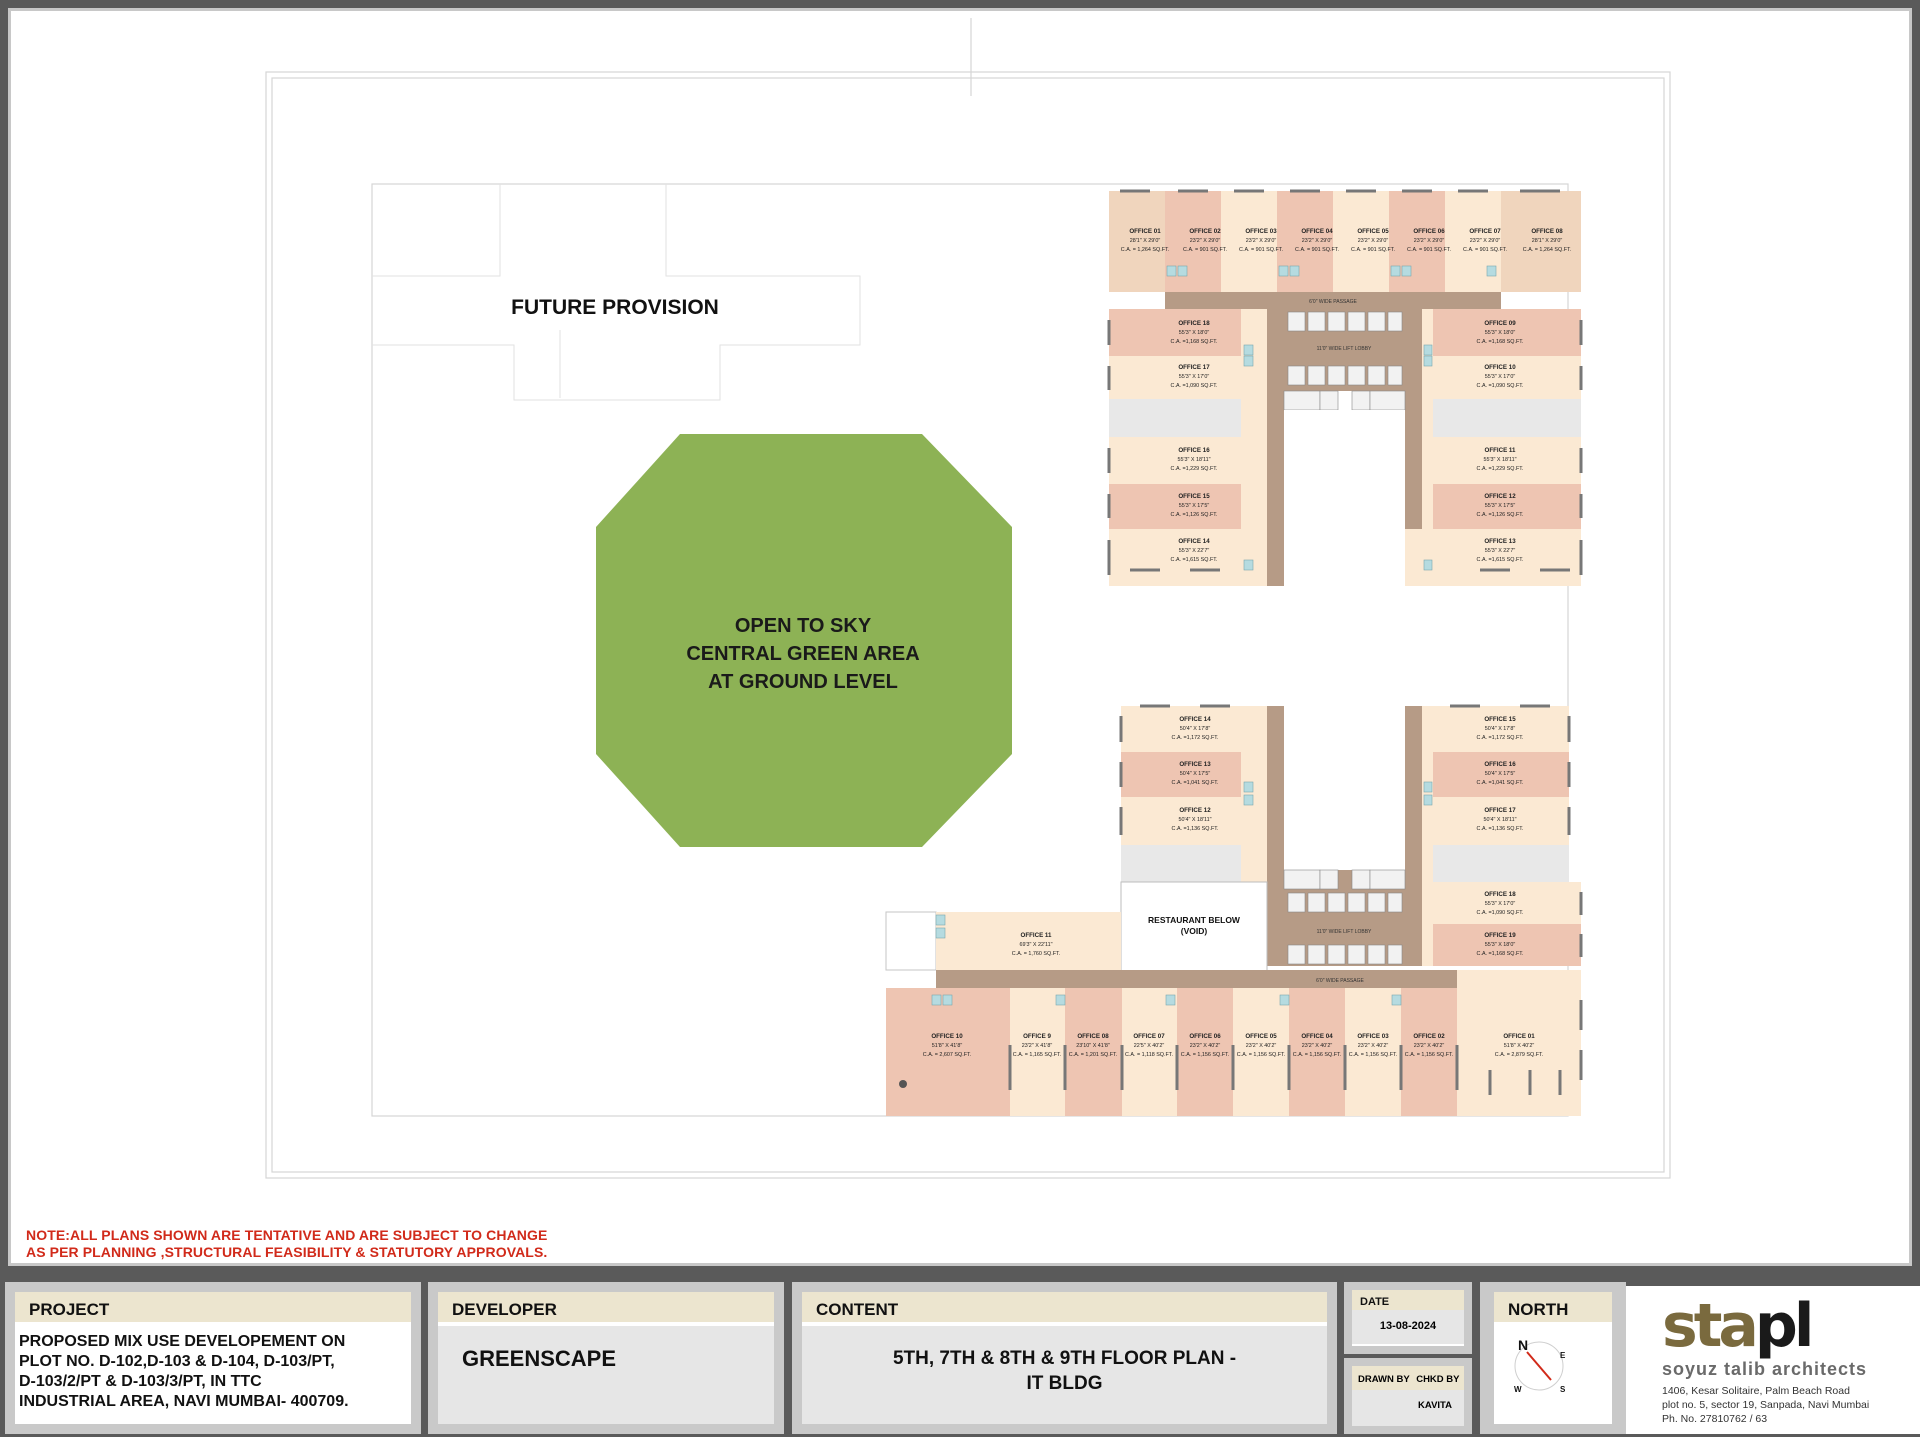  I want to click on south-office-label-0-area: C.A. =1,172 SQ.FT., so click(1195, 738).